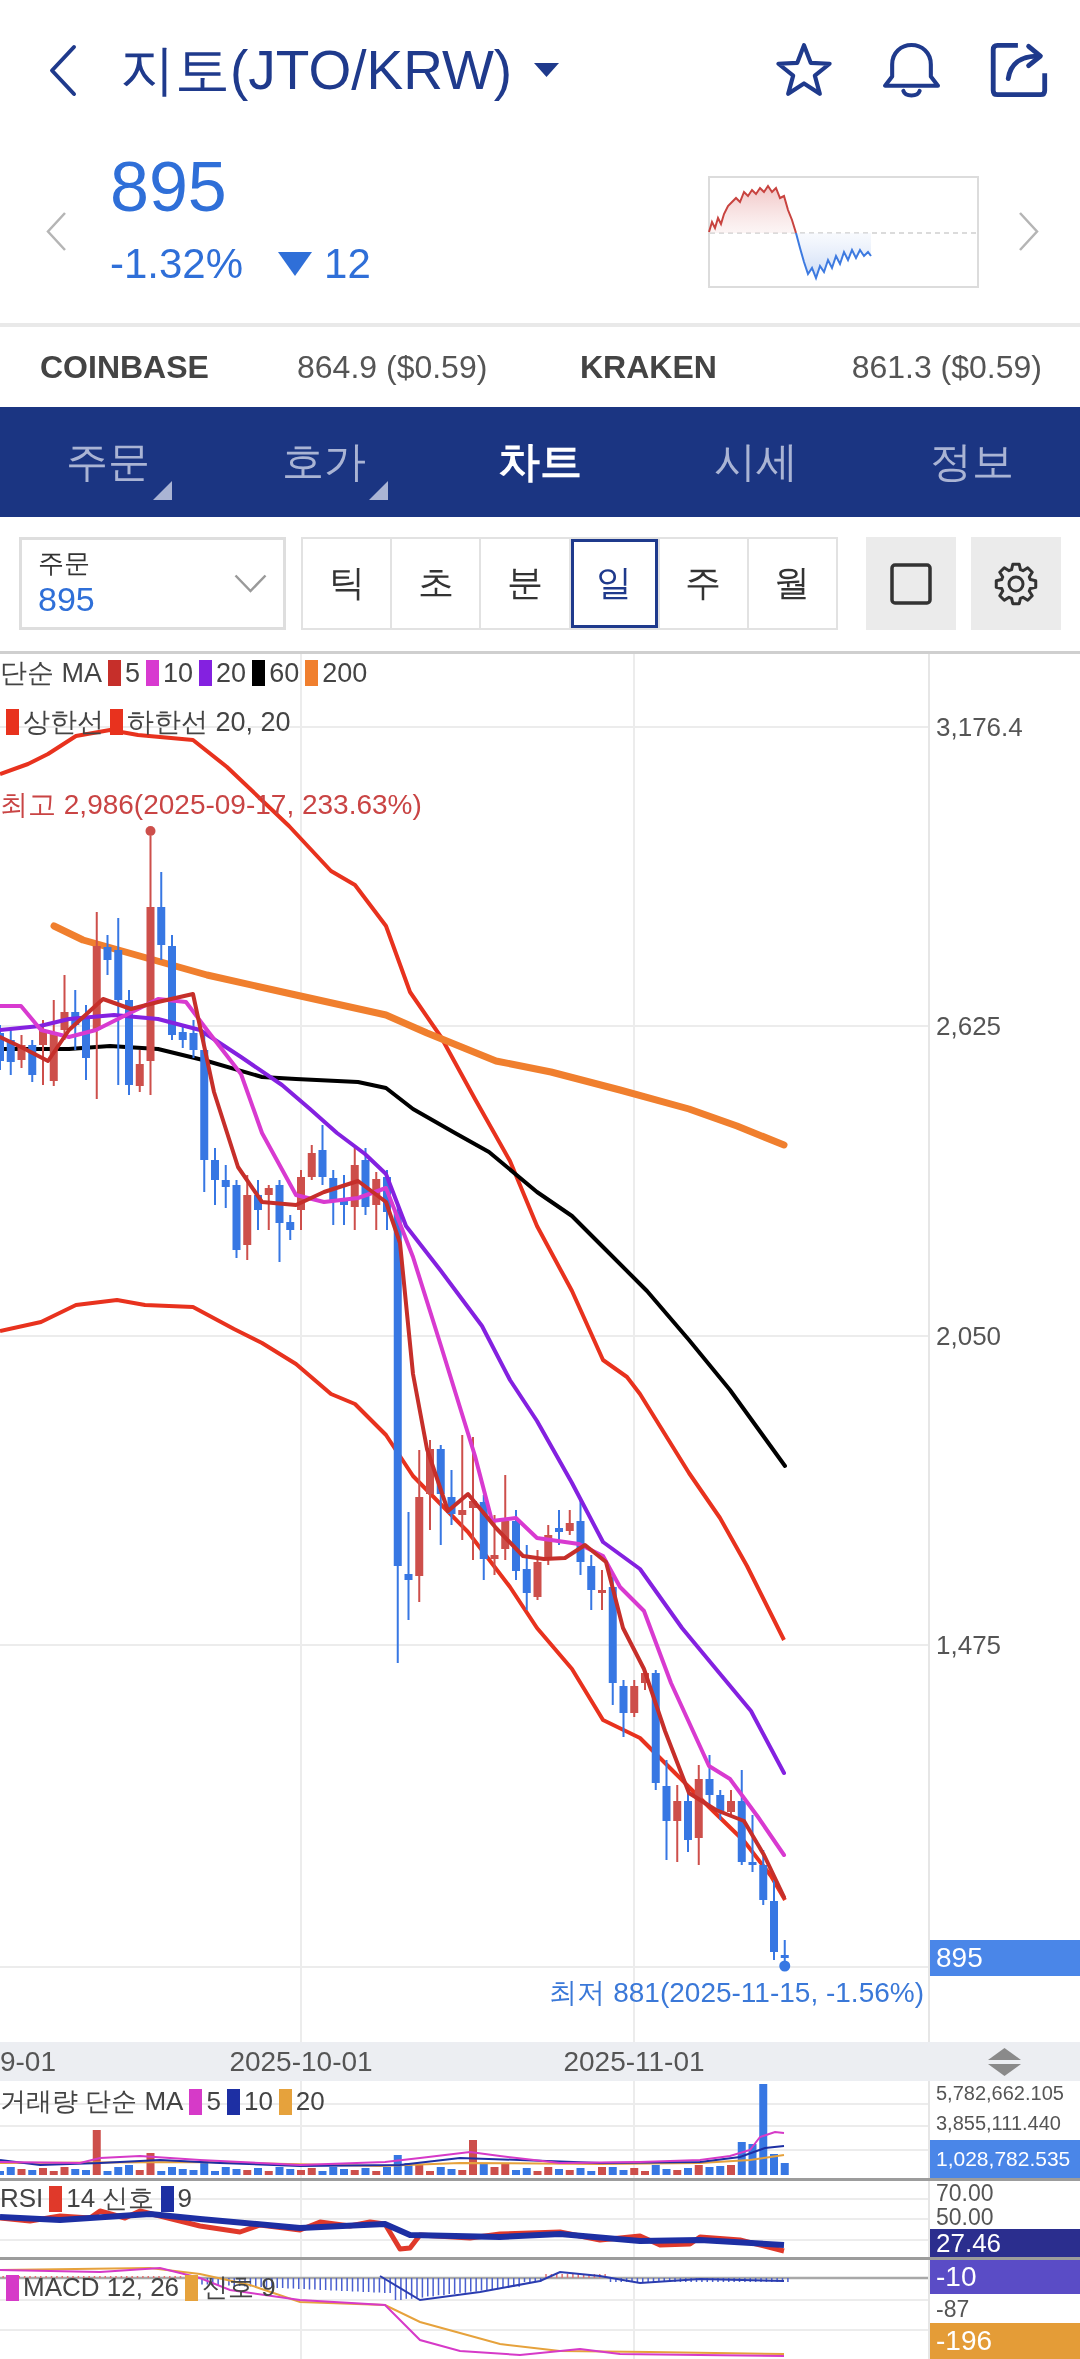 This screenshot has width=1080, height=2359. Describe the element at coordinates (392, 367) in the screenshot. I see `exchange-price: 864.9 ($0.59)` at that location.